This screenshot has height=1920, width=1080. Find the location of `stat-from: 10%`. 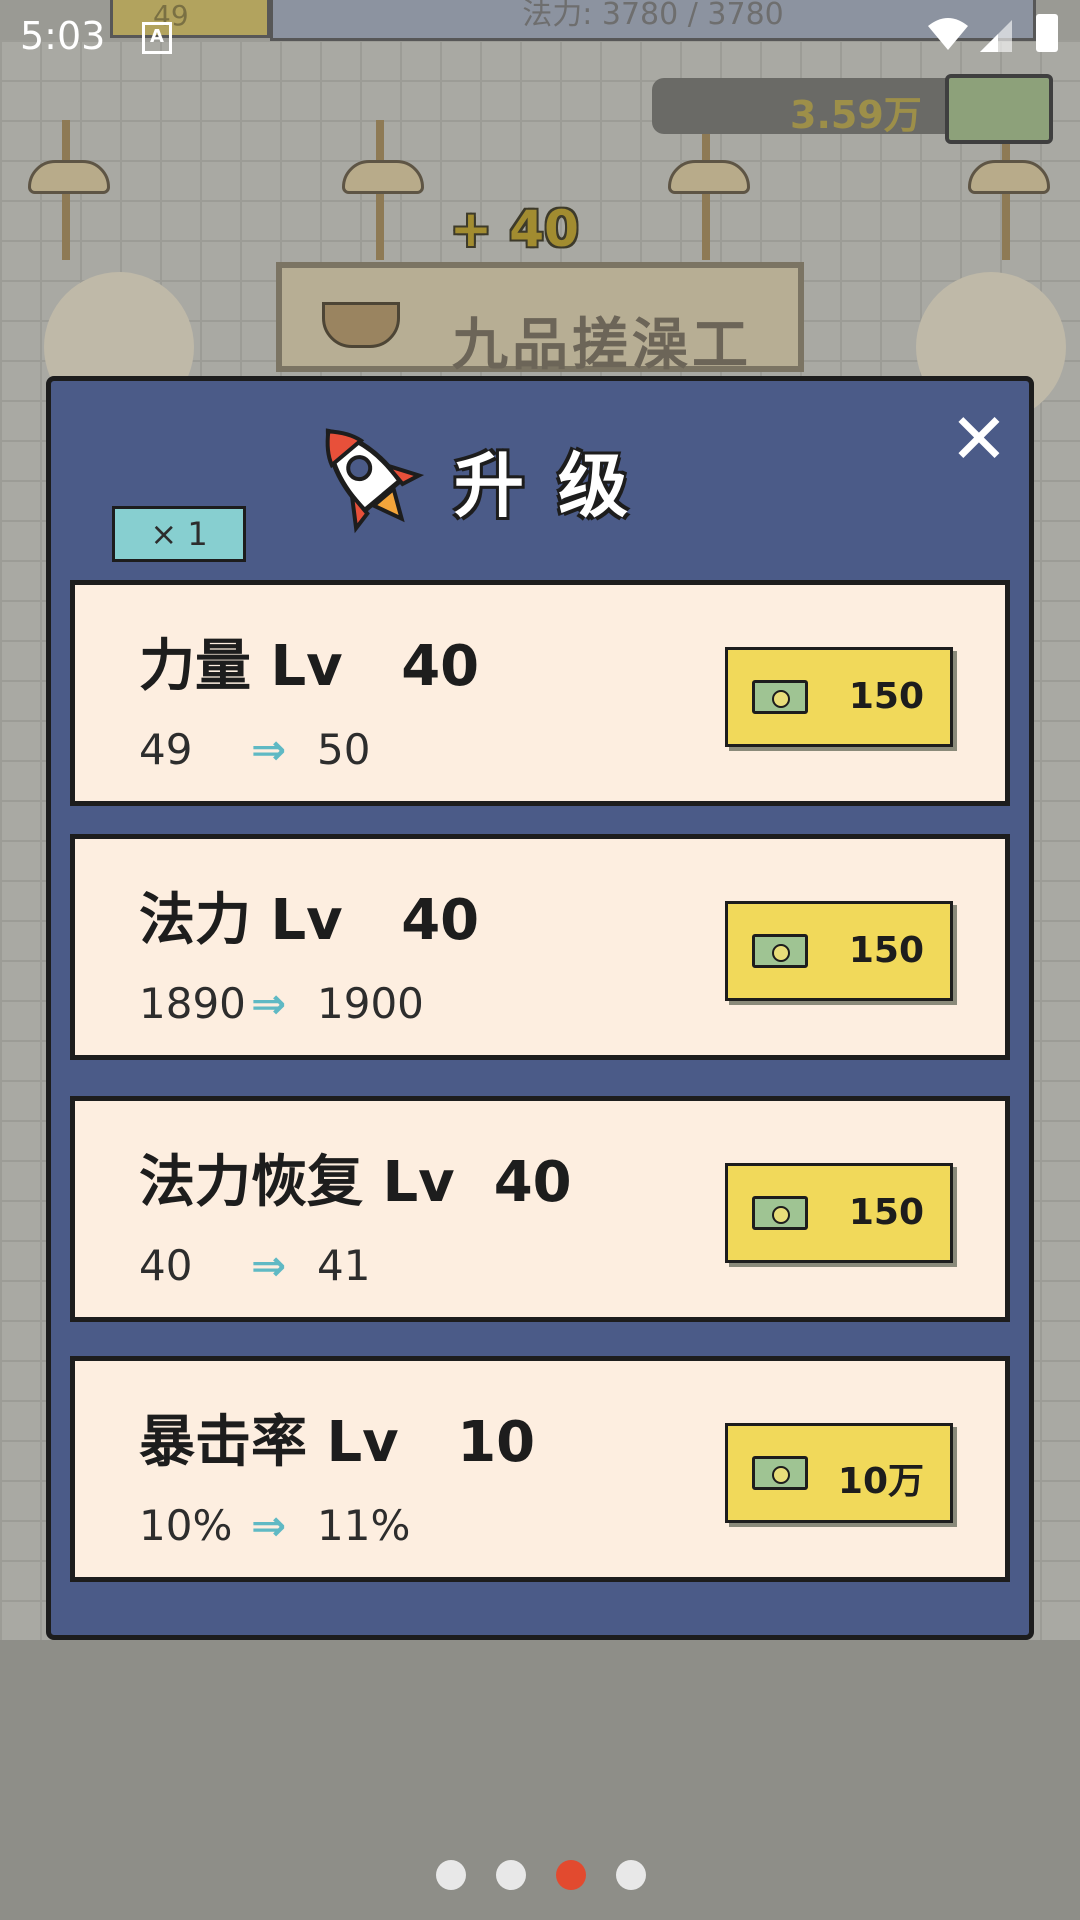

stat-from: 10% is located at coordinates (186, 1525).